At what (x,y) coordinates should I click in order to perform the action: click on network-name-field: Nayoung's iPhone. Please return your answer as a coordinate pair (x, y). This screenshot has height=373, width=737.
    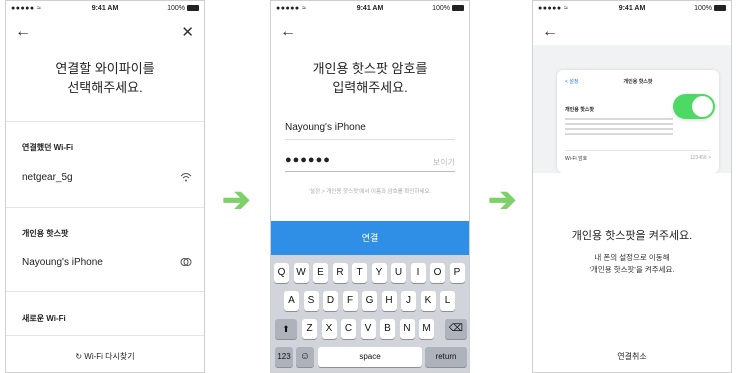
    Looking at the image, I should click on (370, 131).